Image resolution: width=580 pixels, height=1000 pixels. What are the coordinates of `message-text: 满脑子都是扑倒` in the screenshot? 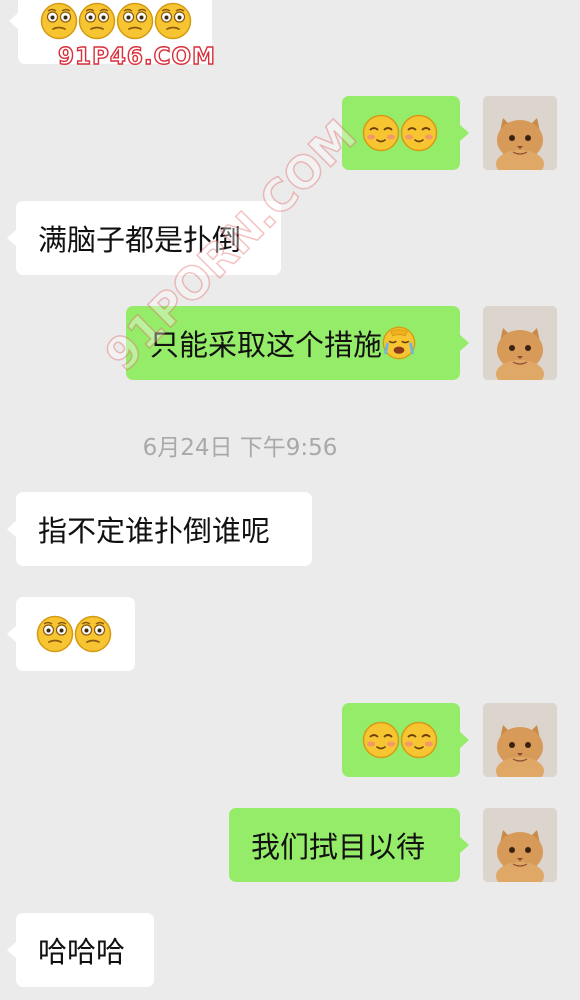 It's located at (140, 240).